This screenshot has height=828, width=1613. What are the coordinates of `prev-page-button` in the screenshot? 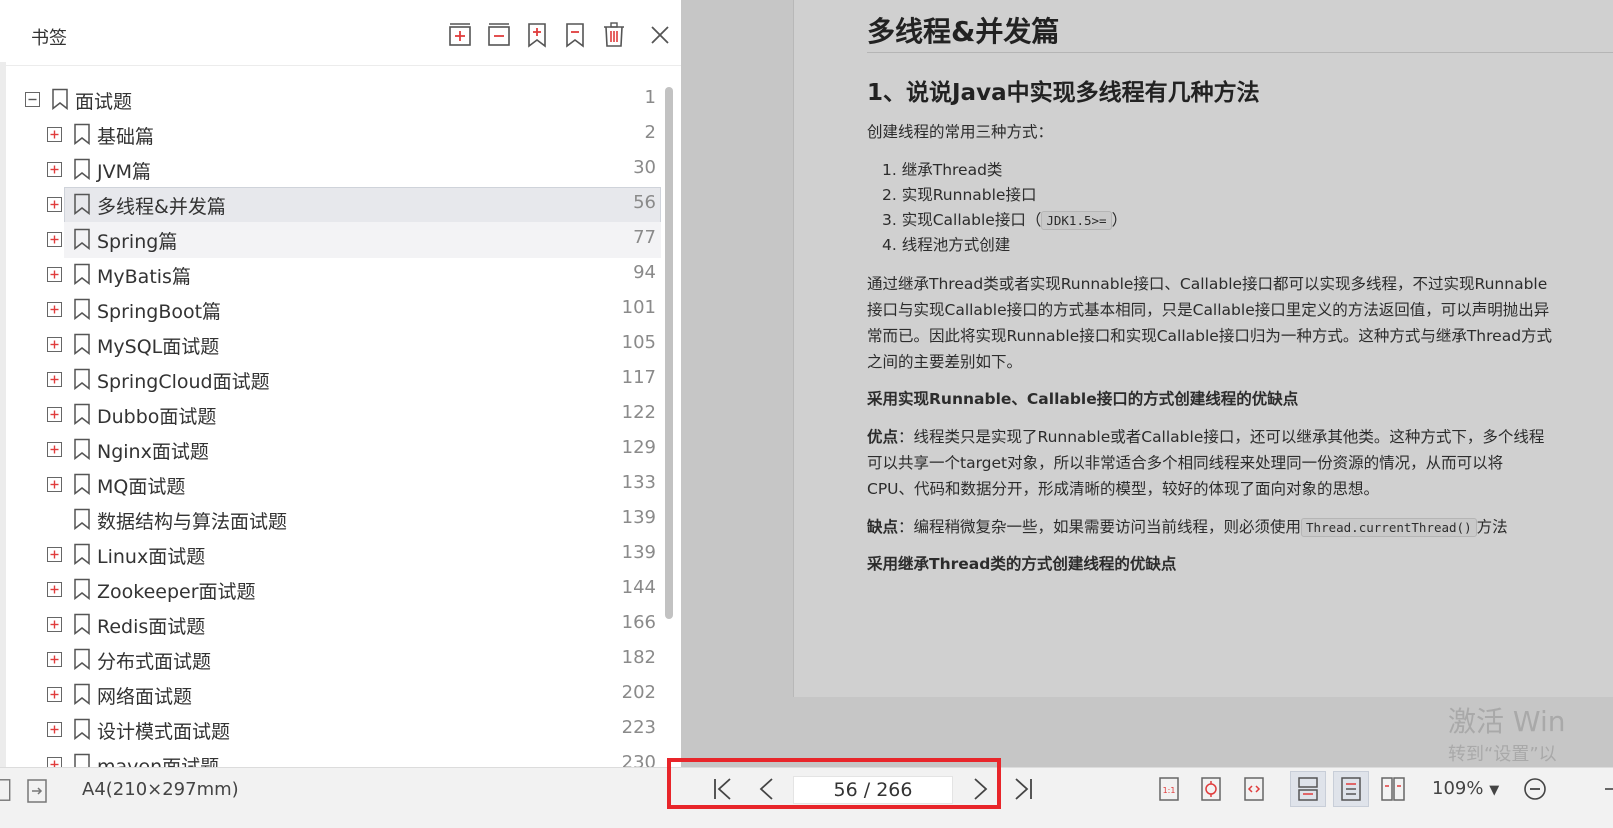 It's located at (767, 789).